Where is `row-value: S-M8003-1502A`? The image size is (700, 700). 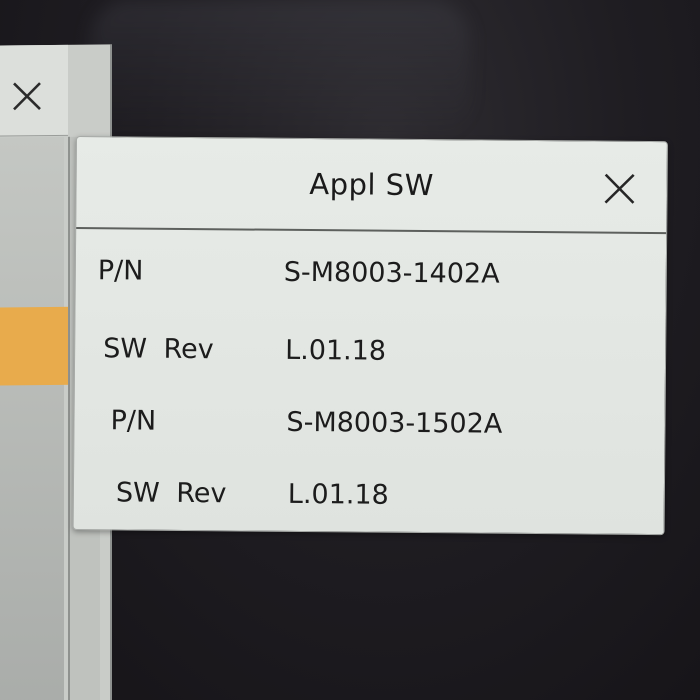 row-value: S-M8003-1502A is located at coordinates (394, 423).